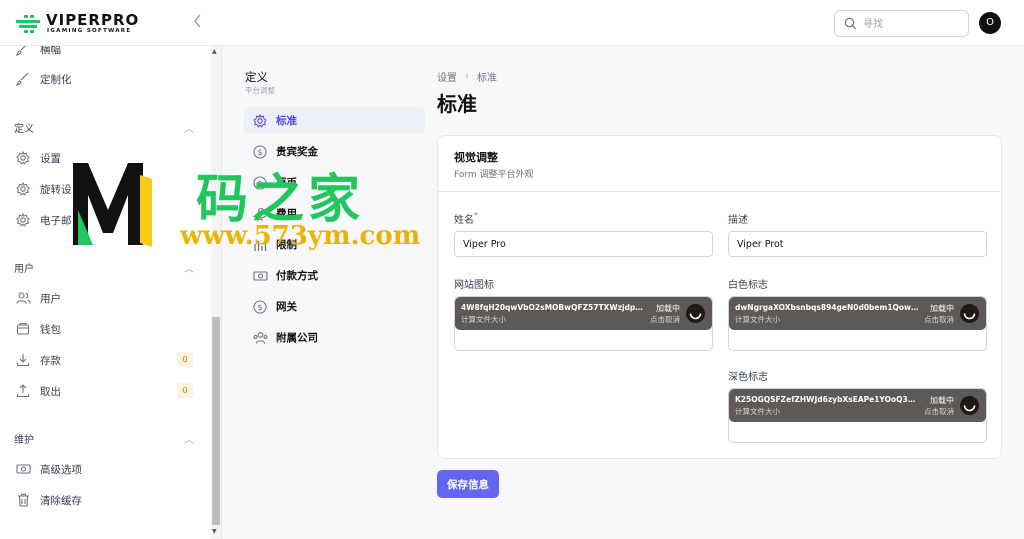  What do you see at coordinates (216, 421) in the screenshot?
I see `sidebar-scroll-thumb` at bounding box center [216, 421].